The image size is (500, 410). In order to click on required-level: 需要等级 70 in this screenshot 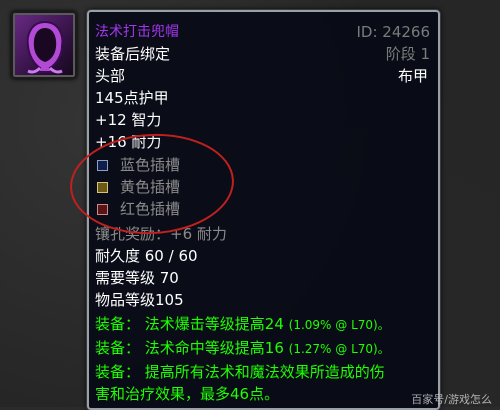, I will do `click(137, 278)`.